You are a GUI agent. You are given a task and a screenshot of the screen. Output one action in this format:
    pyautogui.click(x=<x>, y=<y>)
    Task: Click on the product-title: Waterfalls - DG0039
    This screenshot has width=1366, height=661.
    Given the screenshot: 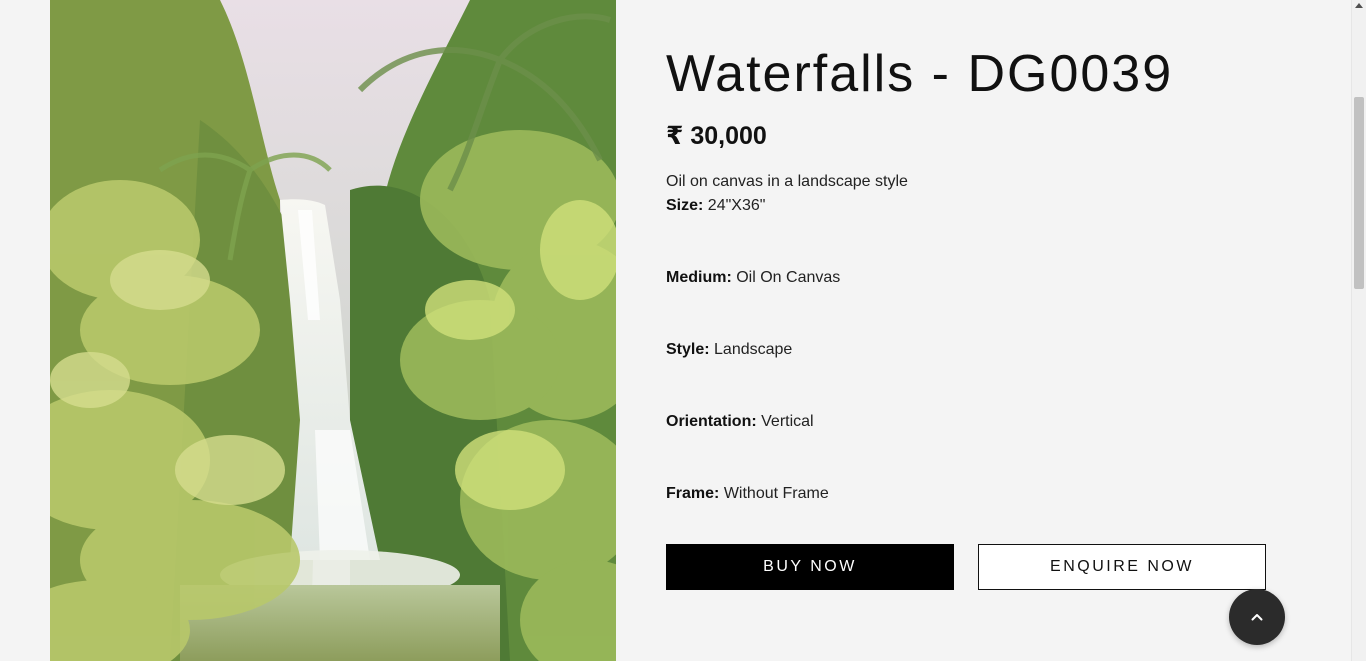 What is the action you would take?
    pyautogui.click(x=920, y=74)
    